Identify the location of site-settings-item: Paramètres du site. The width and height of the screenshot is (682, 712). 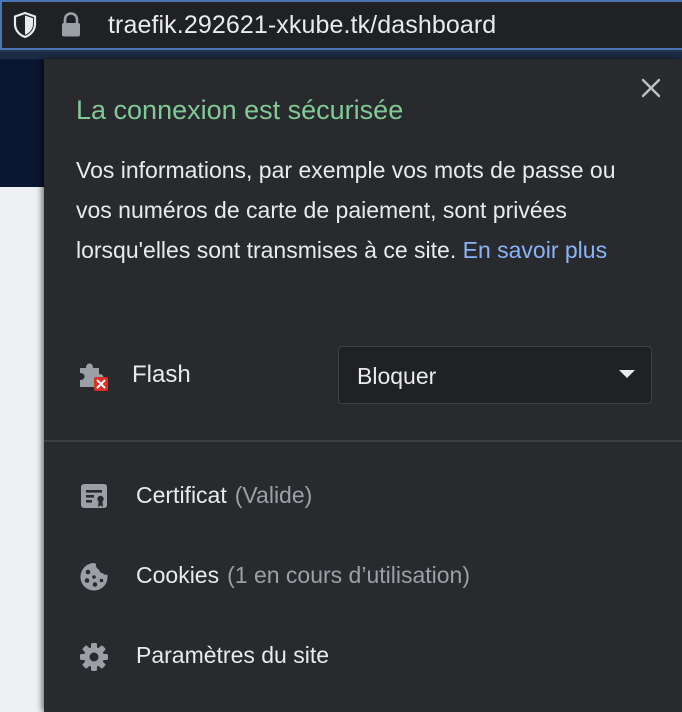
(363, 657).